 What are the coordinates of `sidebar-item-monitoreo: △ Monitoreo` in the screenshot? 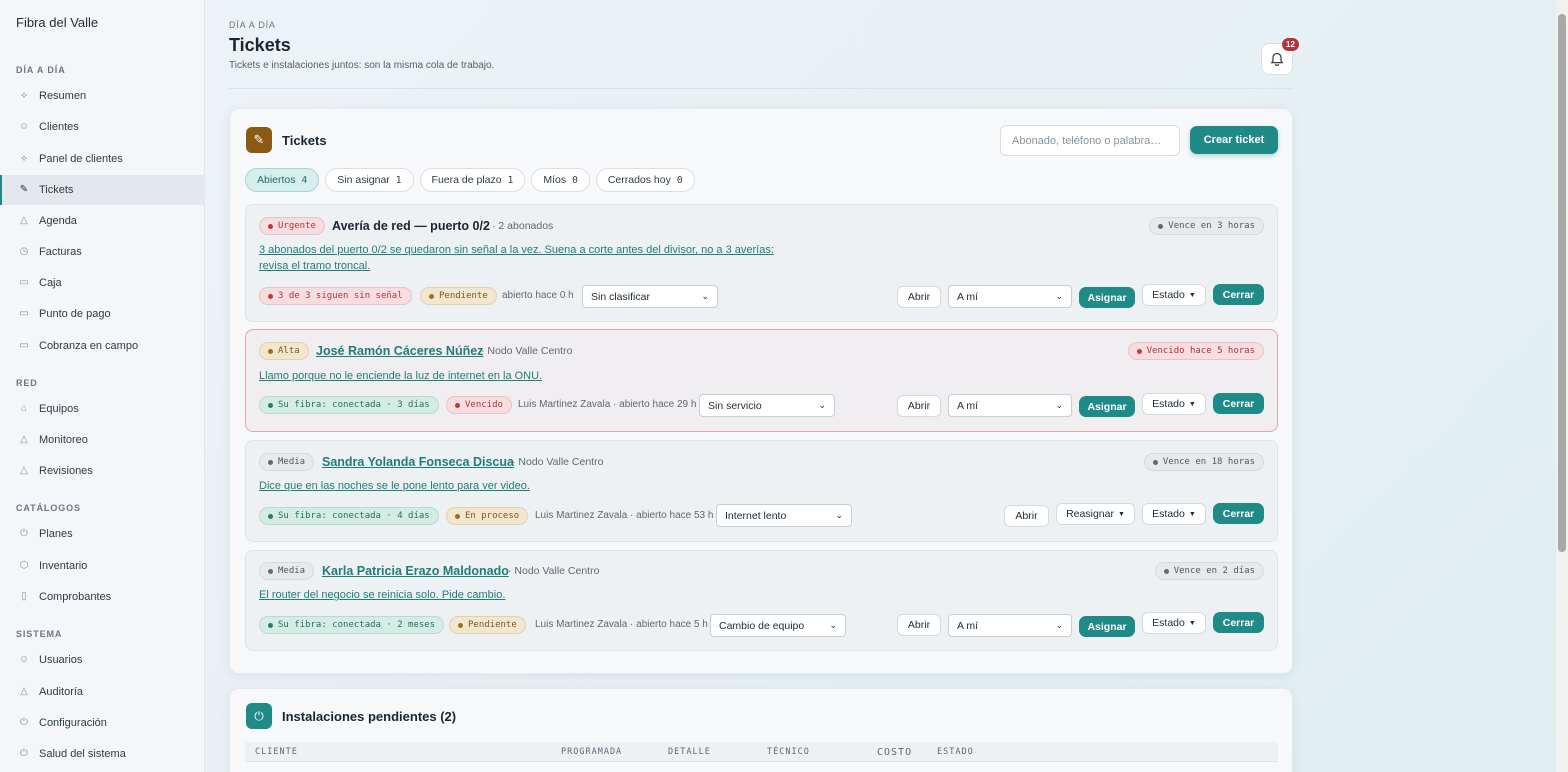 It's located at (102, 440).